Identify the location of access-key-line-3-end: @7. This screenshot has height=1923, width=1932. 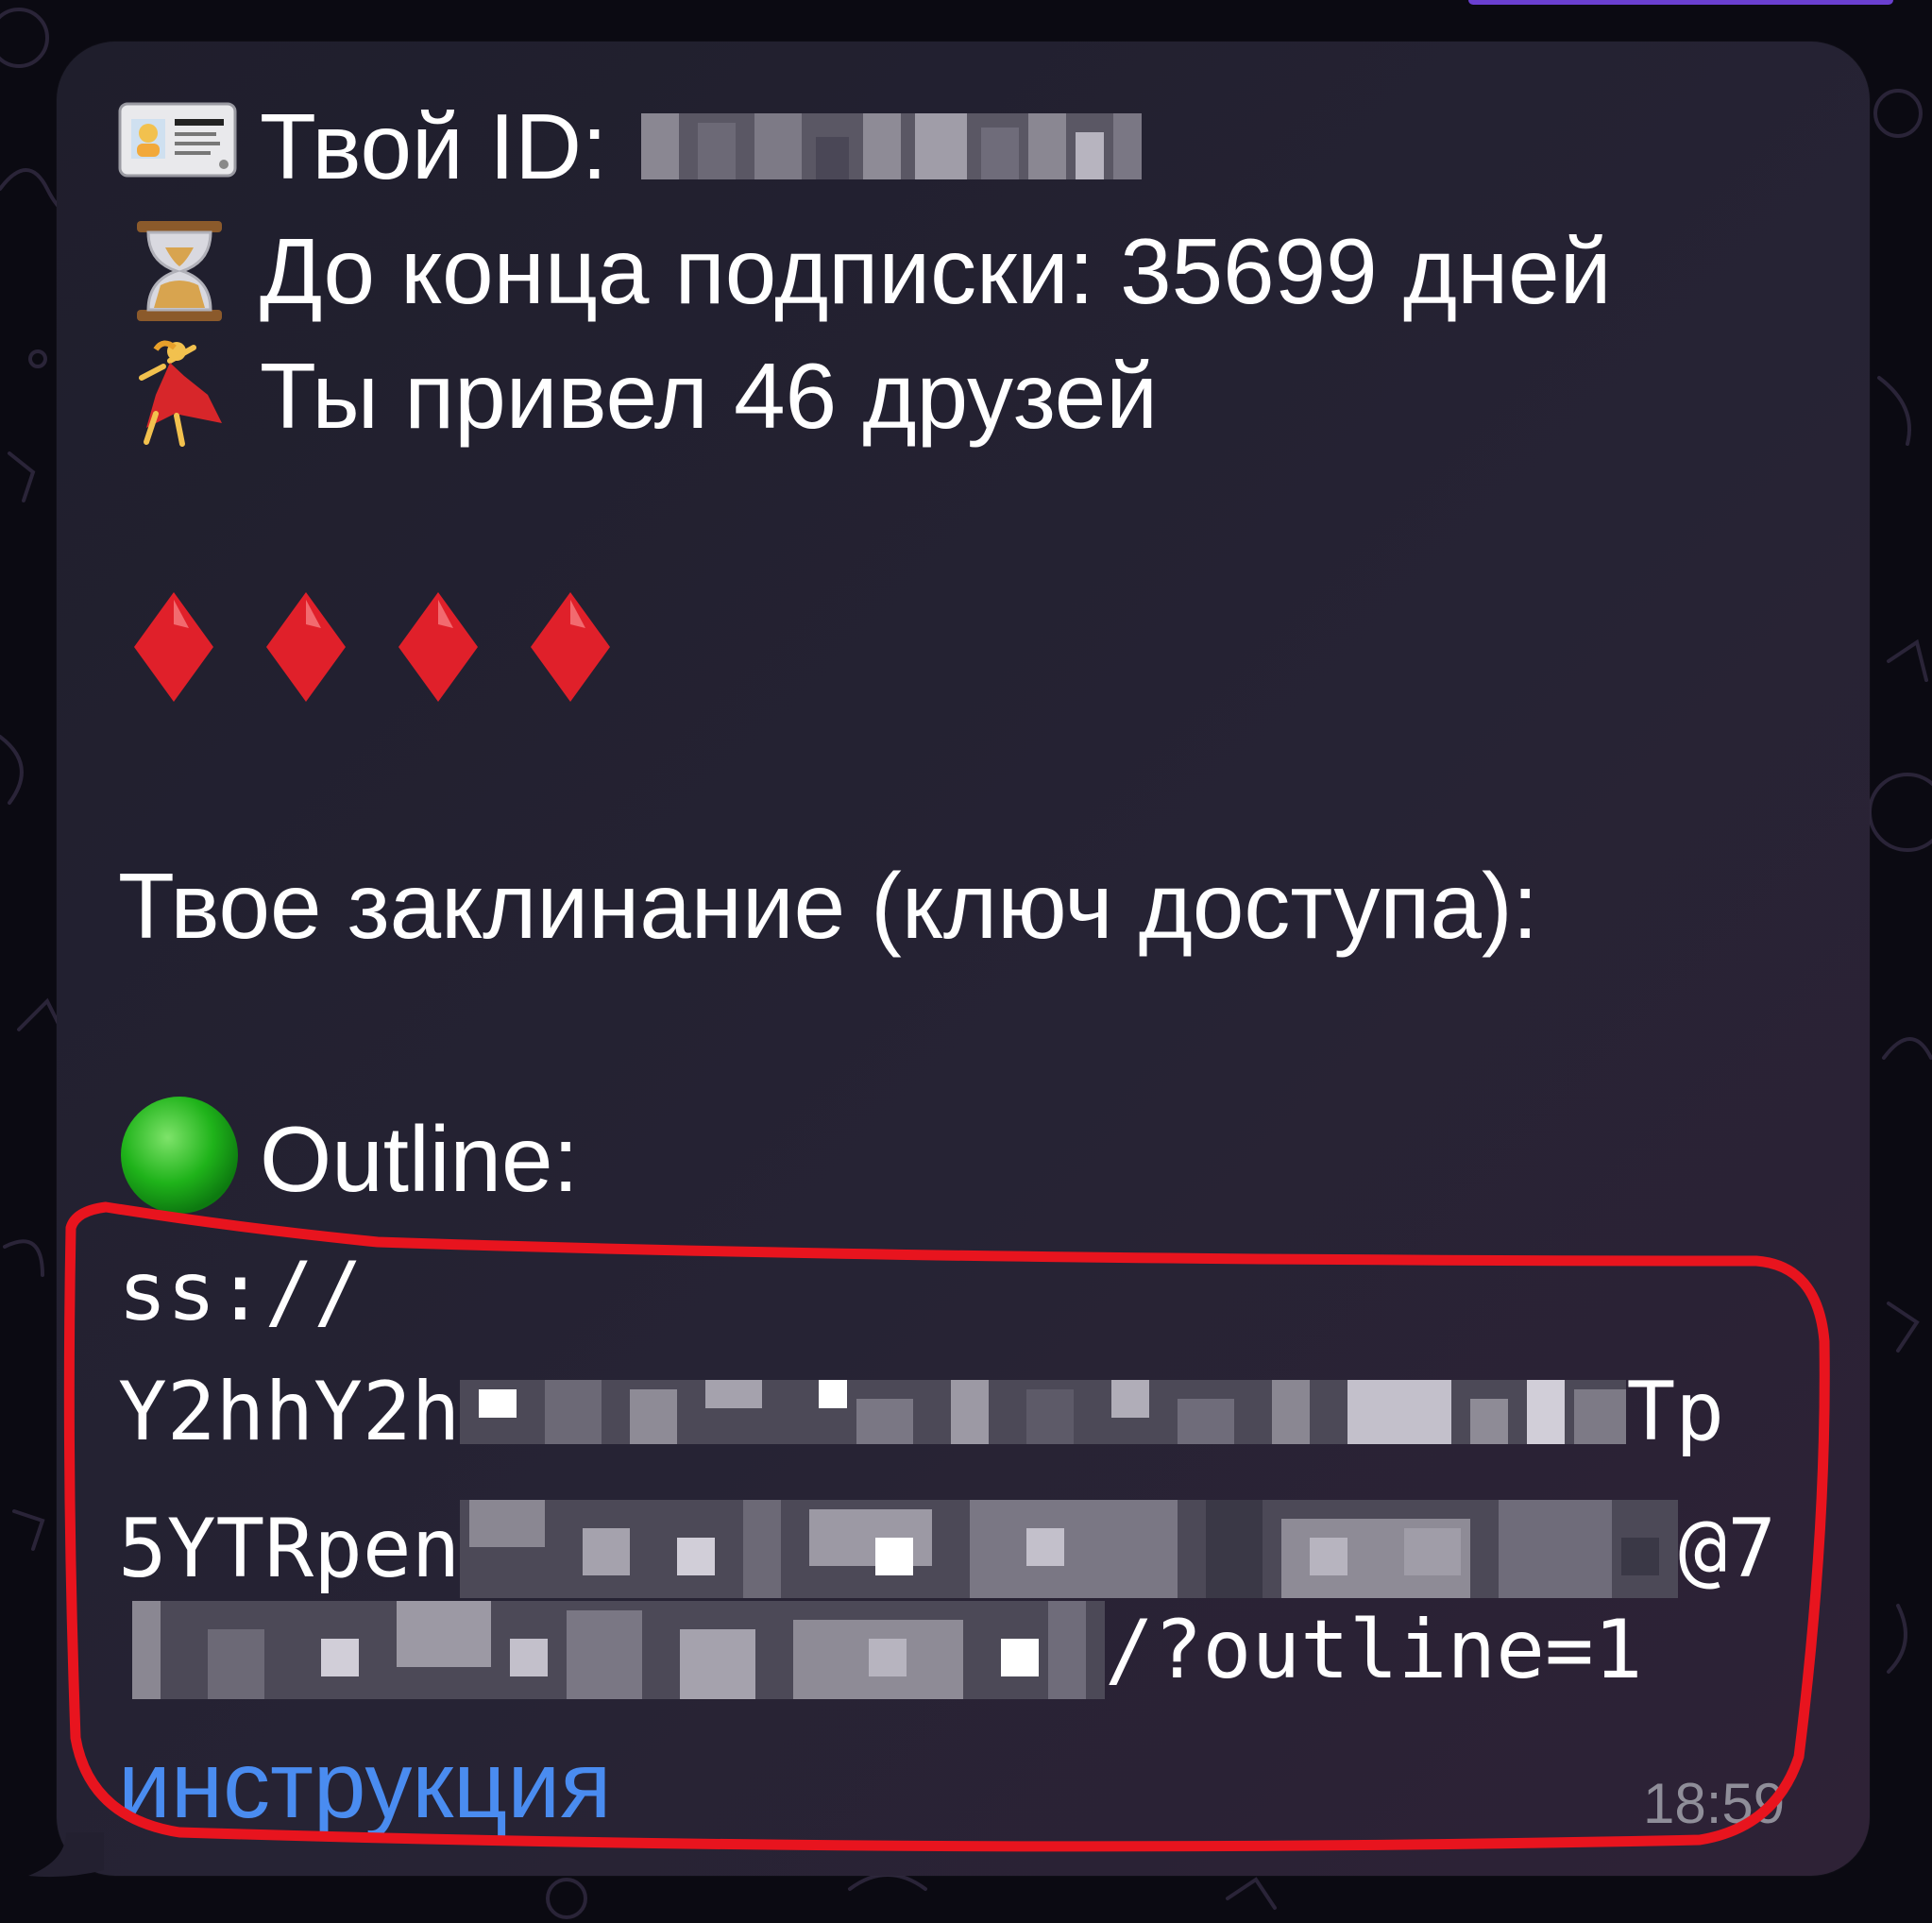
(1727, 1549).